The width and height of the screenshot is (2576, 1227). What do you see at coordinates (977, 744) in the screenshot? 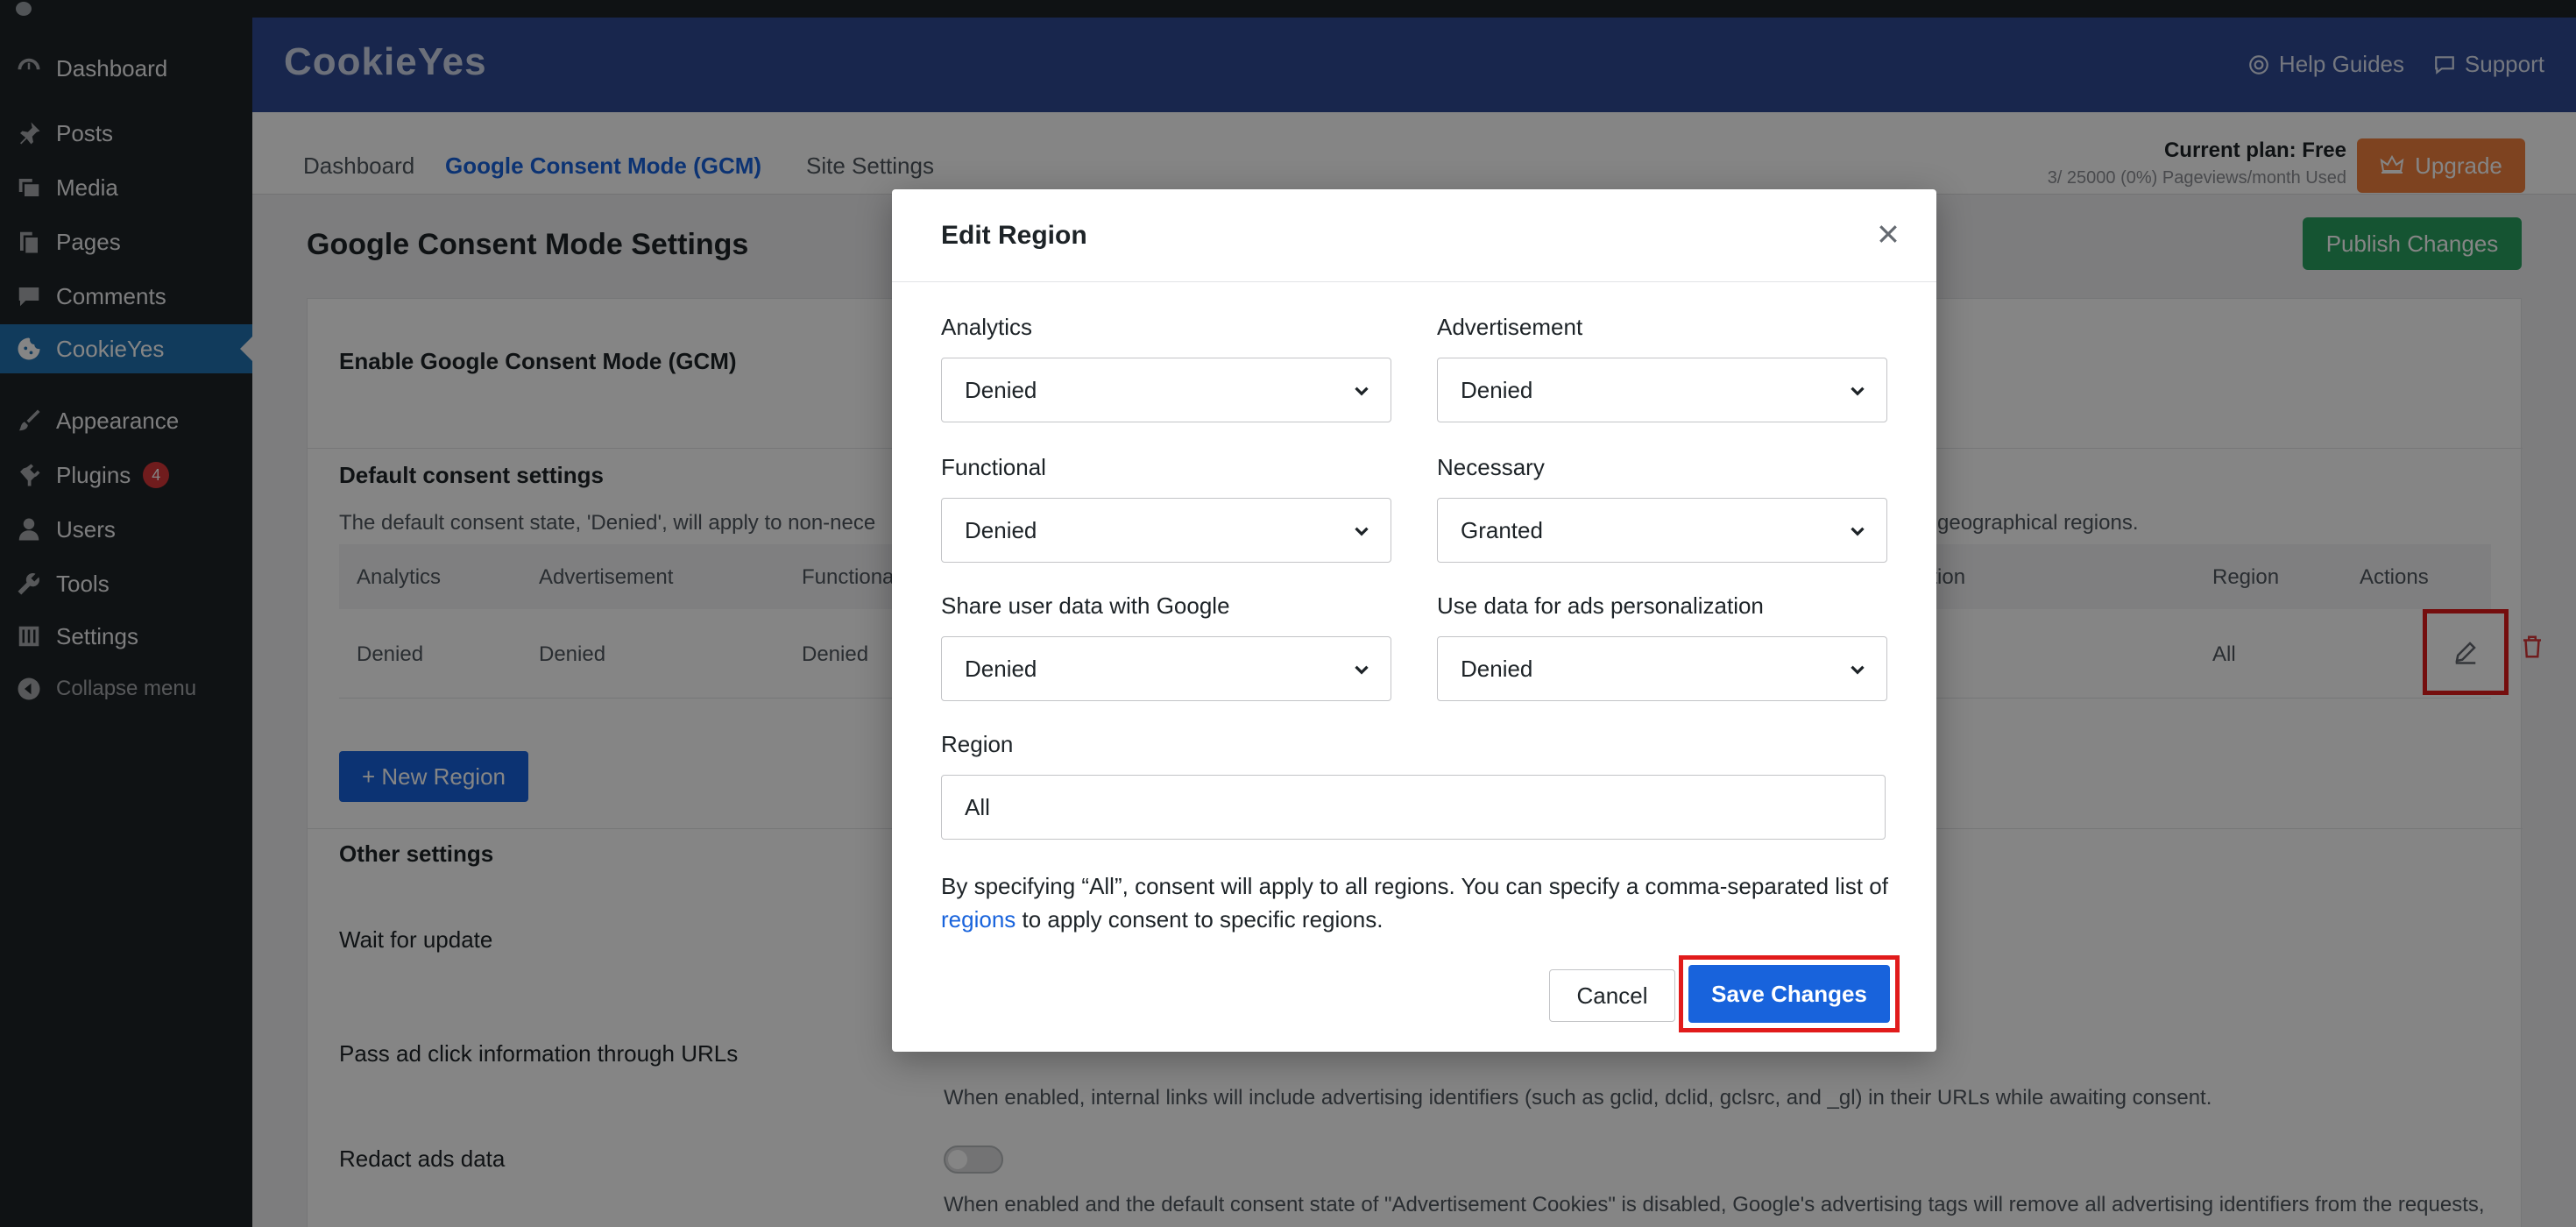
I see `region-label: Region` at bounding box center [977, 744].